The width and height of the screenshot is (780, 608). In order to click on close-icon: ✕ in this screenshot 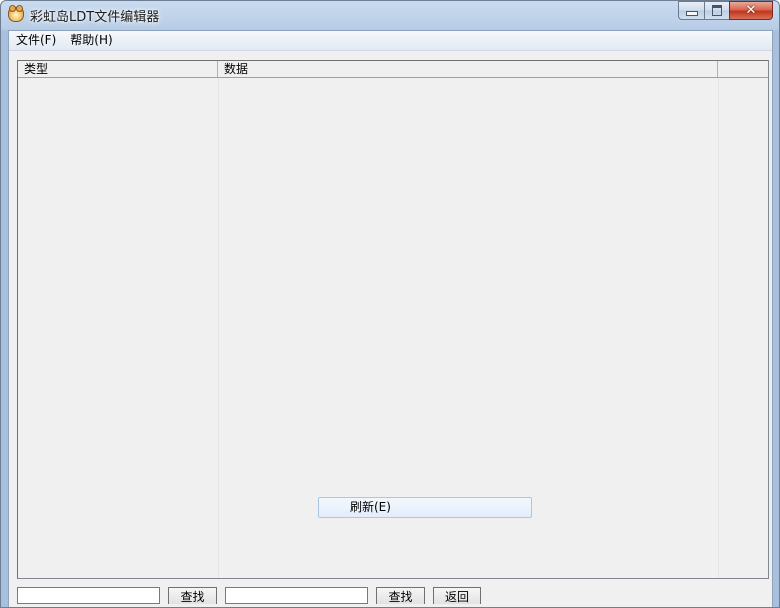, I will do `click(751, 10)`.